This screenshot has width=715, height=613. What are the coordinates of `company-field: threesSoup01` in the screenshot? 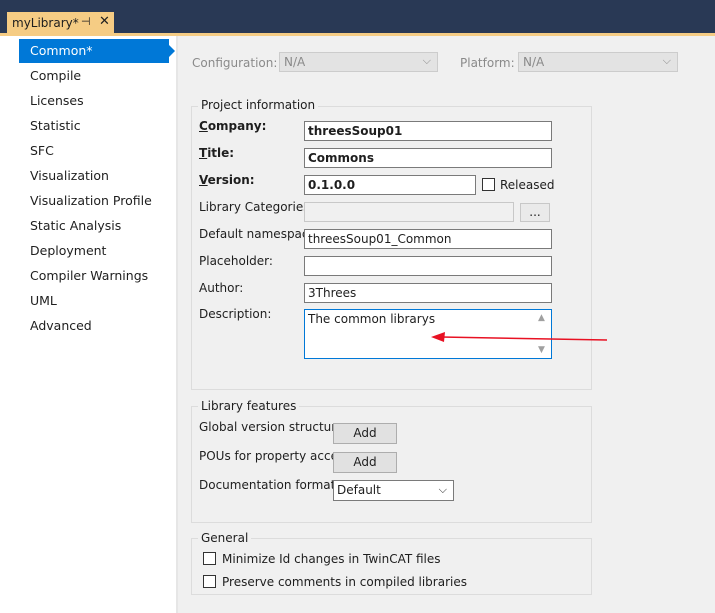 It's located at (428, 131).